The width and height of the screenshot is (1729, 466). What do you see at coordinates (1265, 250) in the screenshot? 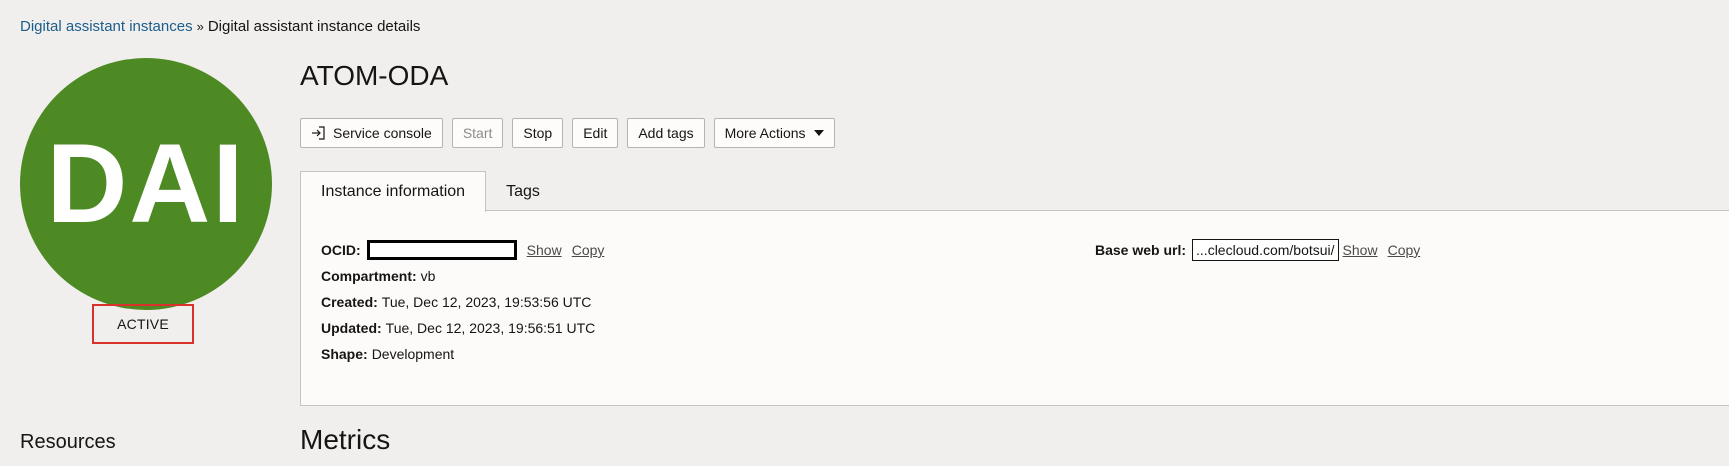
I see `base-web-url-value: ...clecloud.com/botsui/` at bounding box center [1265, 250].